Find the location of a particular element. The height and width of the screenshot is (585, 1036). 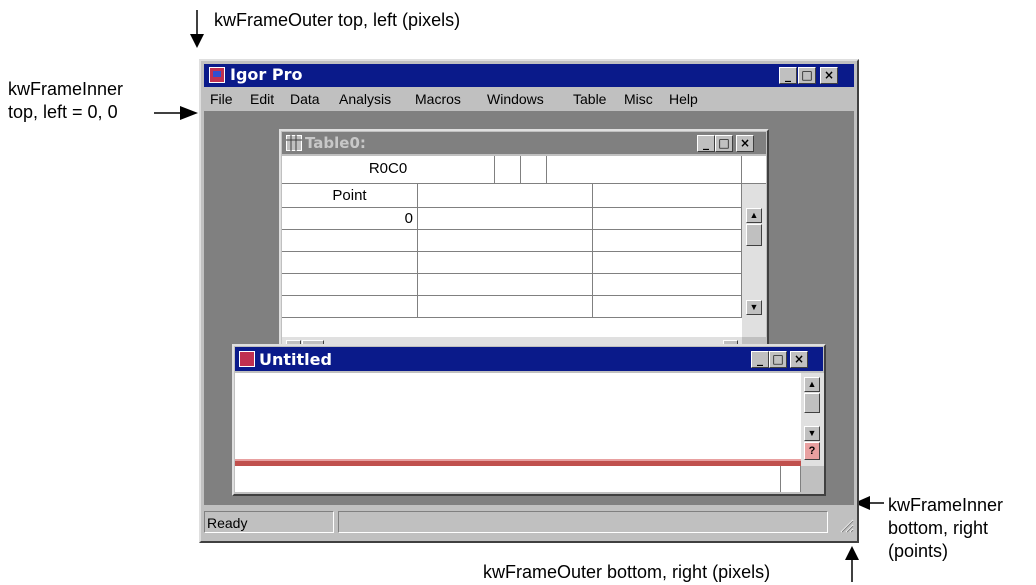

table-entry-row: R0C0 is located at coordinates (524, 170).